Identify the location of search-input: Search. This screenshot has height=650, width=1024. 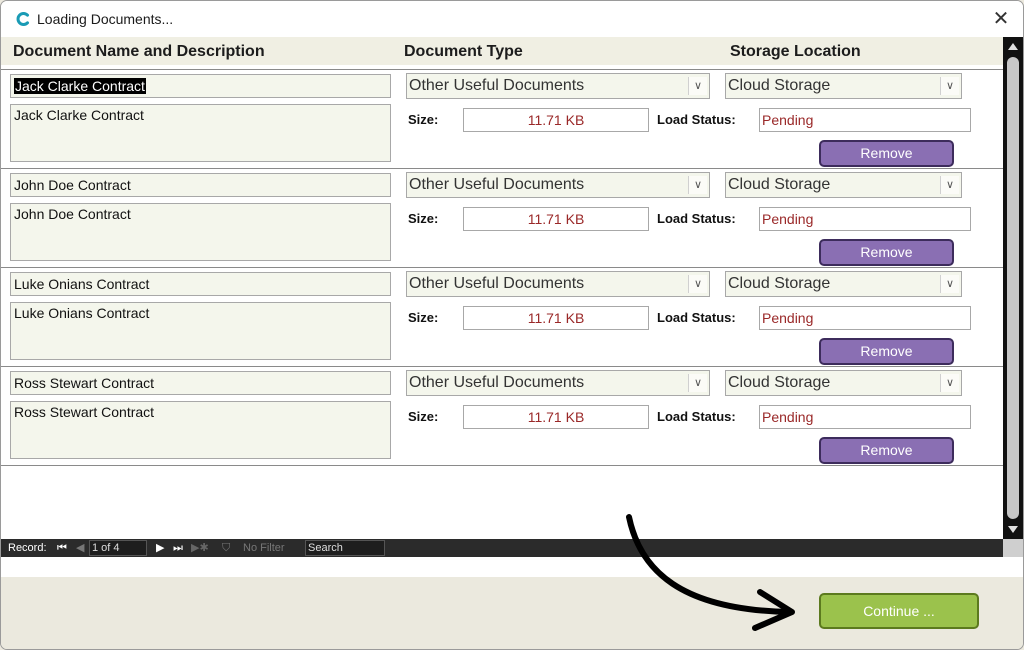
(345, 548).